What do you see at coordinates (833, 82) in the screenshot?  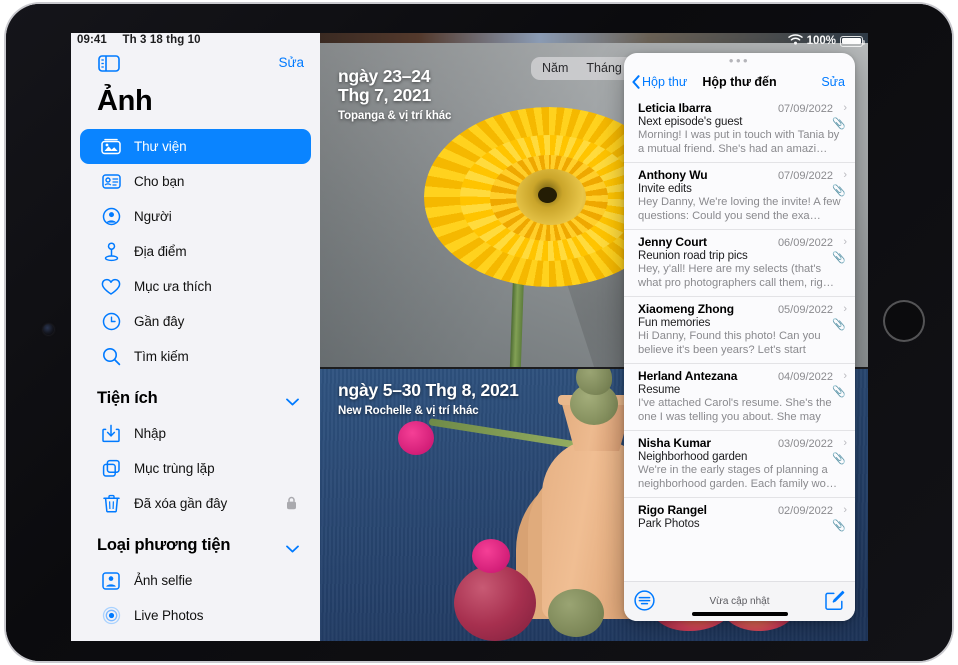 I see `mail-edit-button: Sửa` at bounding box center [833, 82].